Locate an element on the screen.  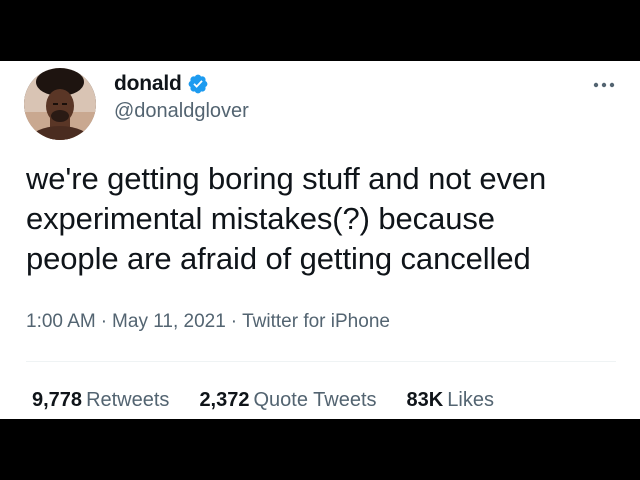
profile-photo-icon is located at coordinates (60, 104).